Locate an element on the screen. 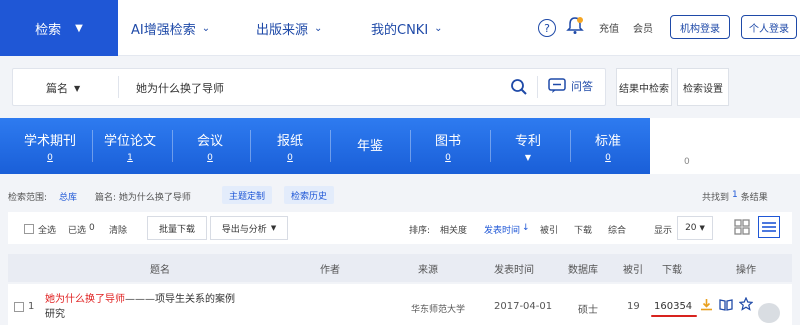 This screenshot has width=800, height=325. search-settings-button: 检索设置 is located at coordinates (703, 87).